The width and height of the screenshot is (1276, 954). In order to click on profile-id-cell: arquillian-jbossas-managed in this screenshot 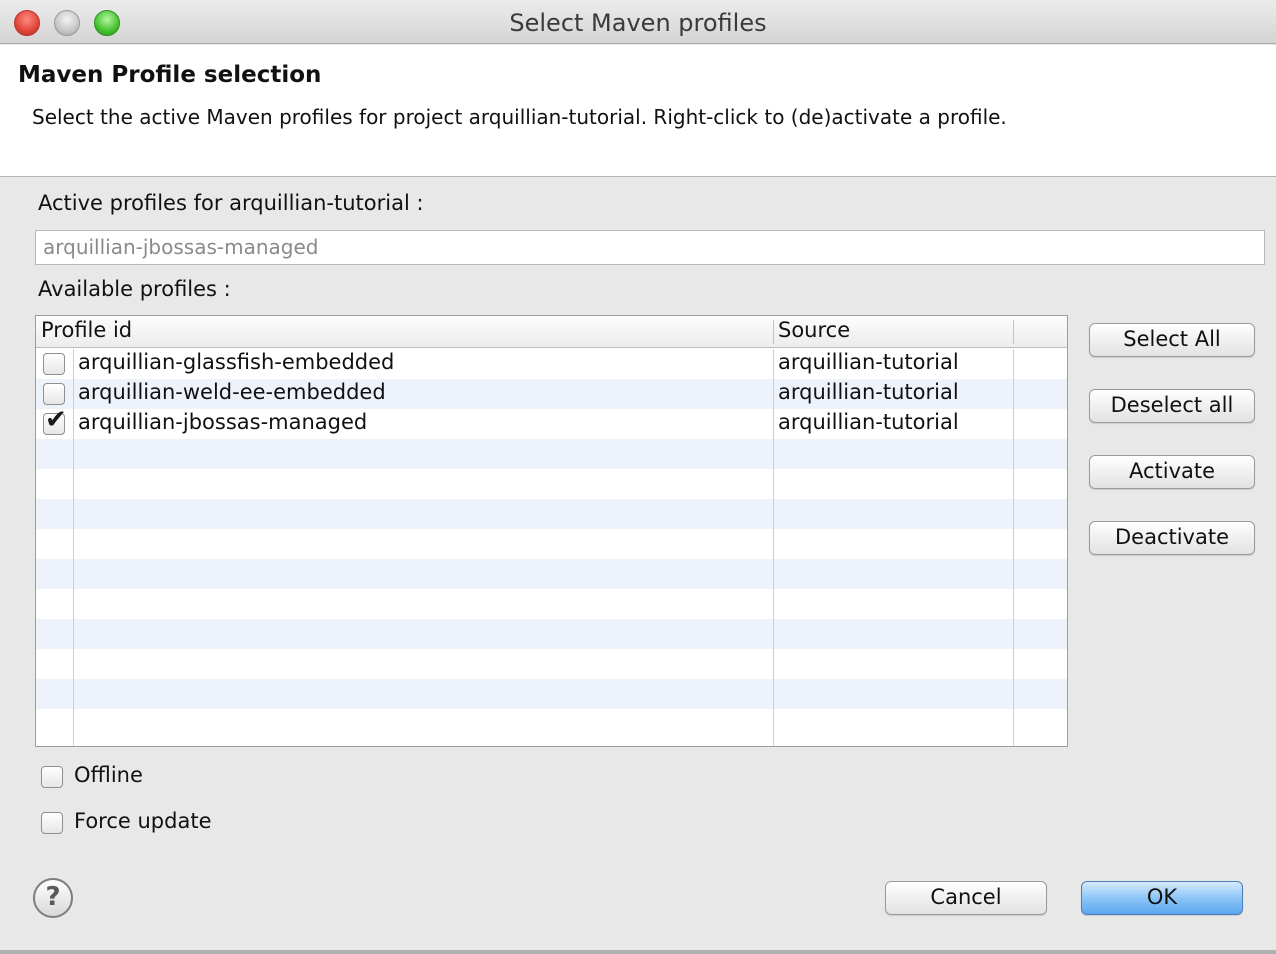, I will do `click(223, 422)`.